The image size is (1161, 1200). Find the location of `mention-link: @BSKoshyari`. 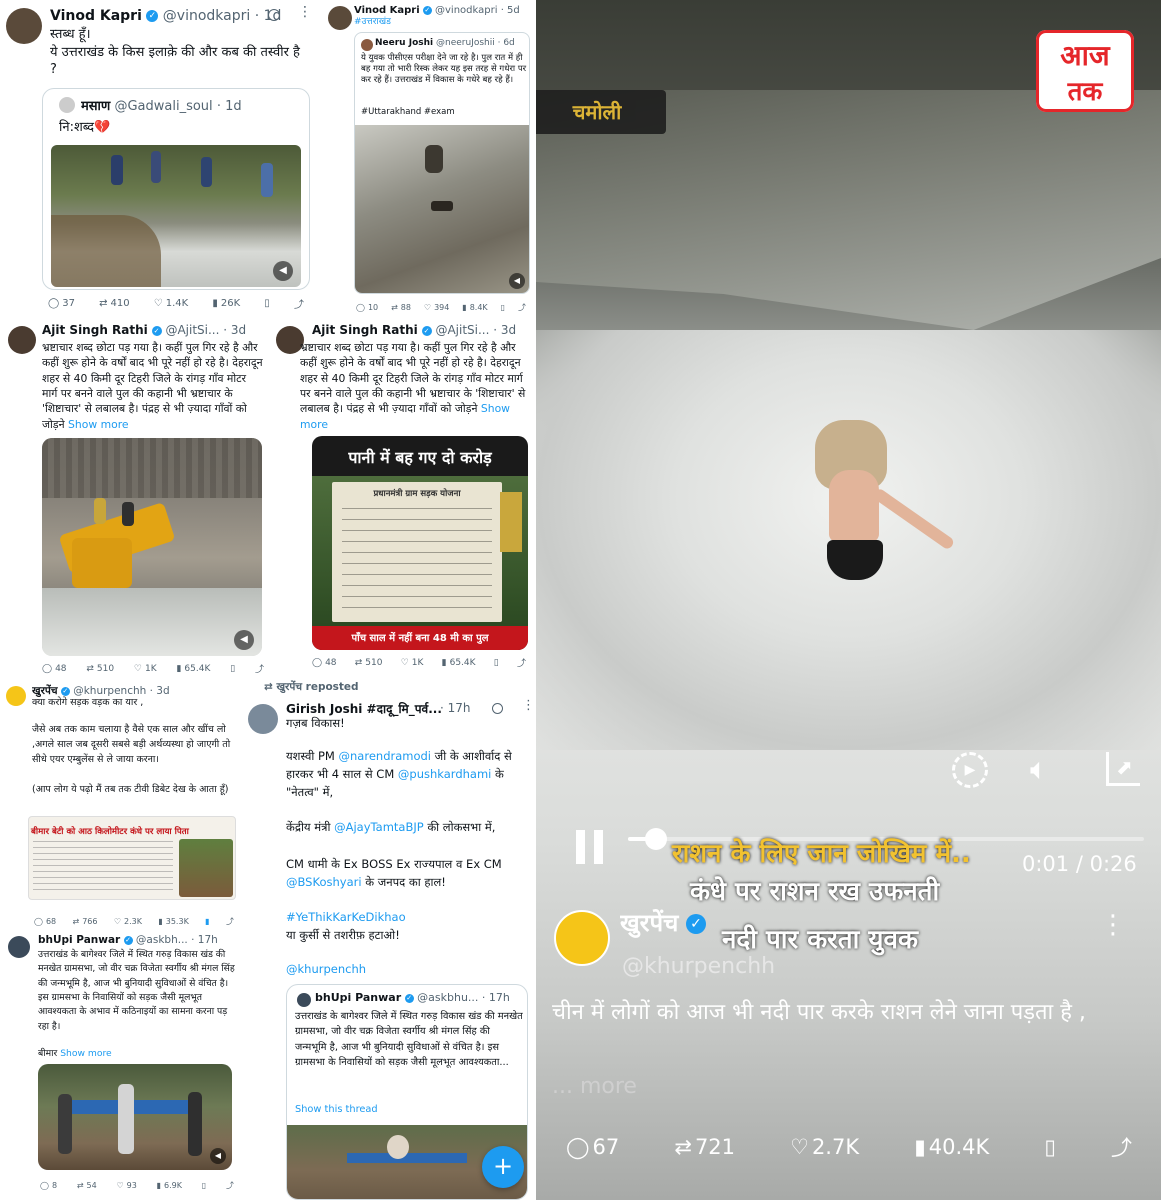

mention-link: @BSKoshyari is located at coordinates (324, 882).